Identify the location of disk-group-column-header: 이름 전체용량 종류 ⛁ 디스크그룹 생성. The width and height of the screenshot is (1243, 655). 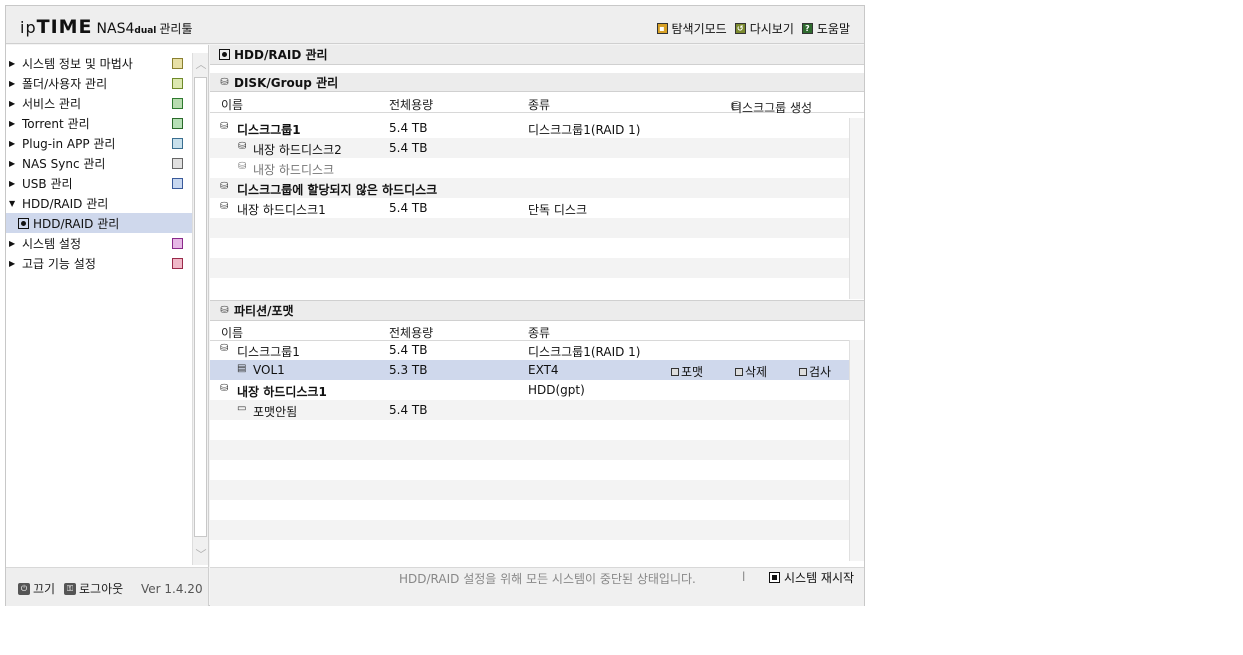
(537, 104).